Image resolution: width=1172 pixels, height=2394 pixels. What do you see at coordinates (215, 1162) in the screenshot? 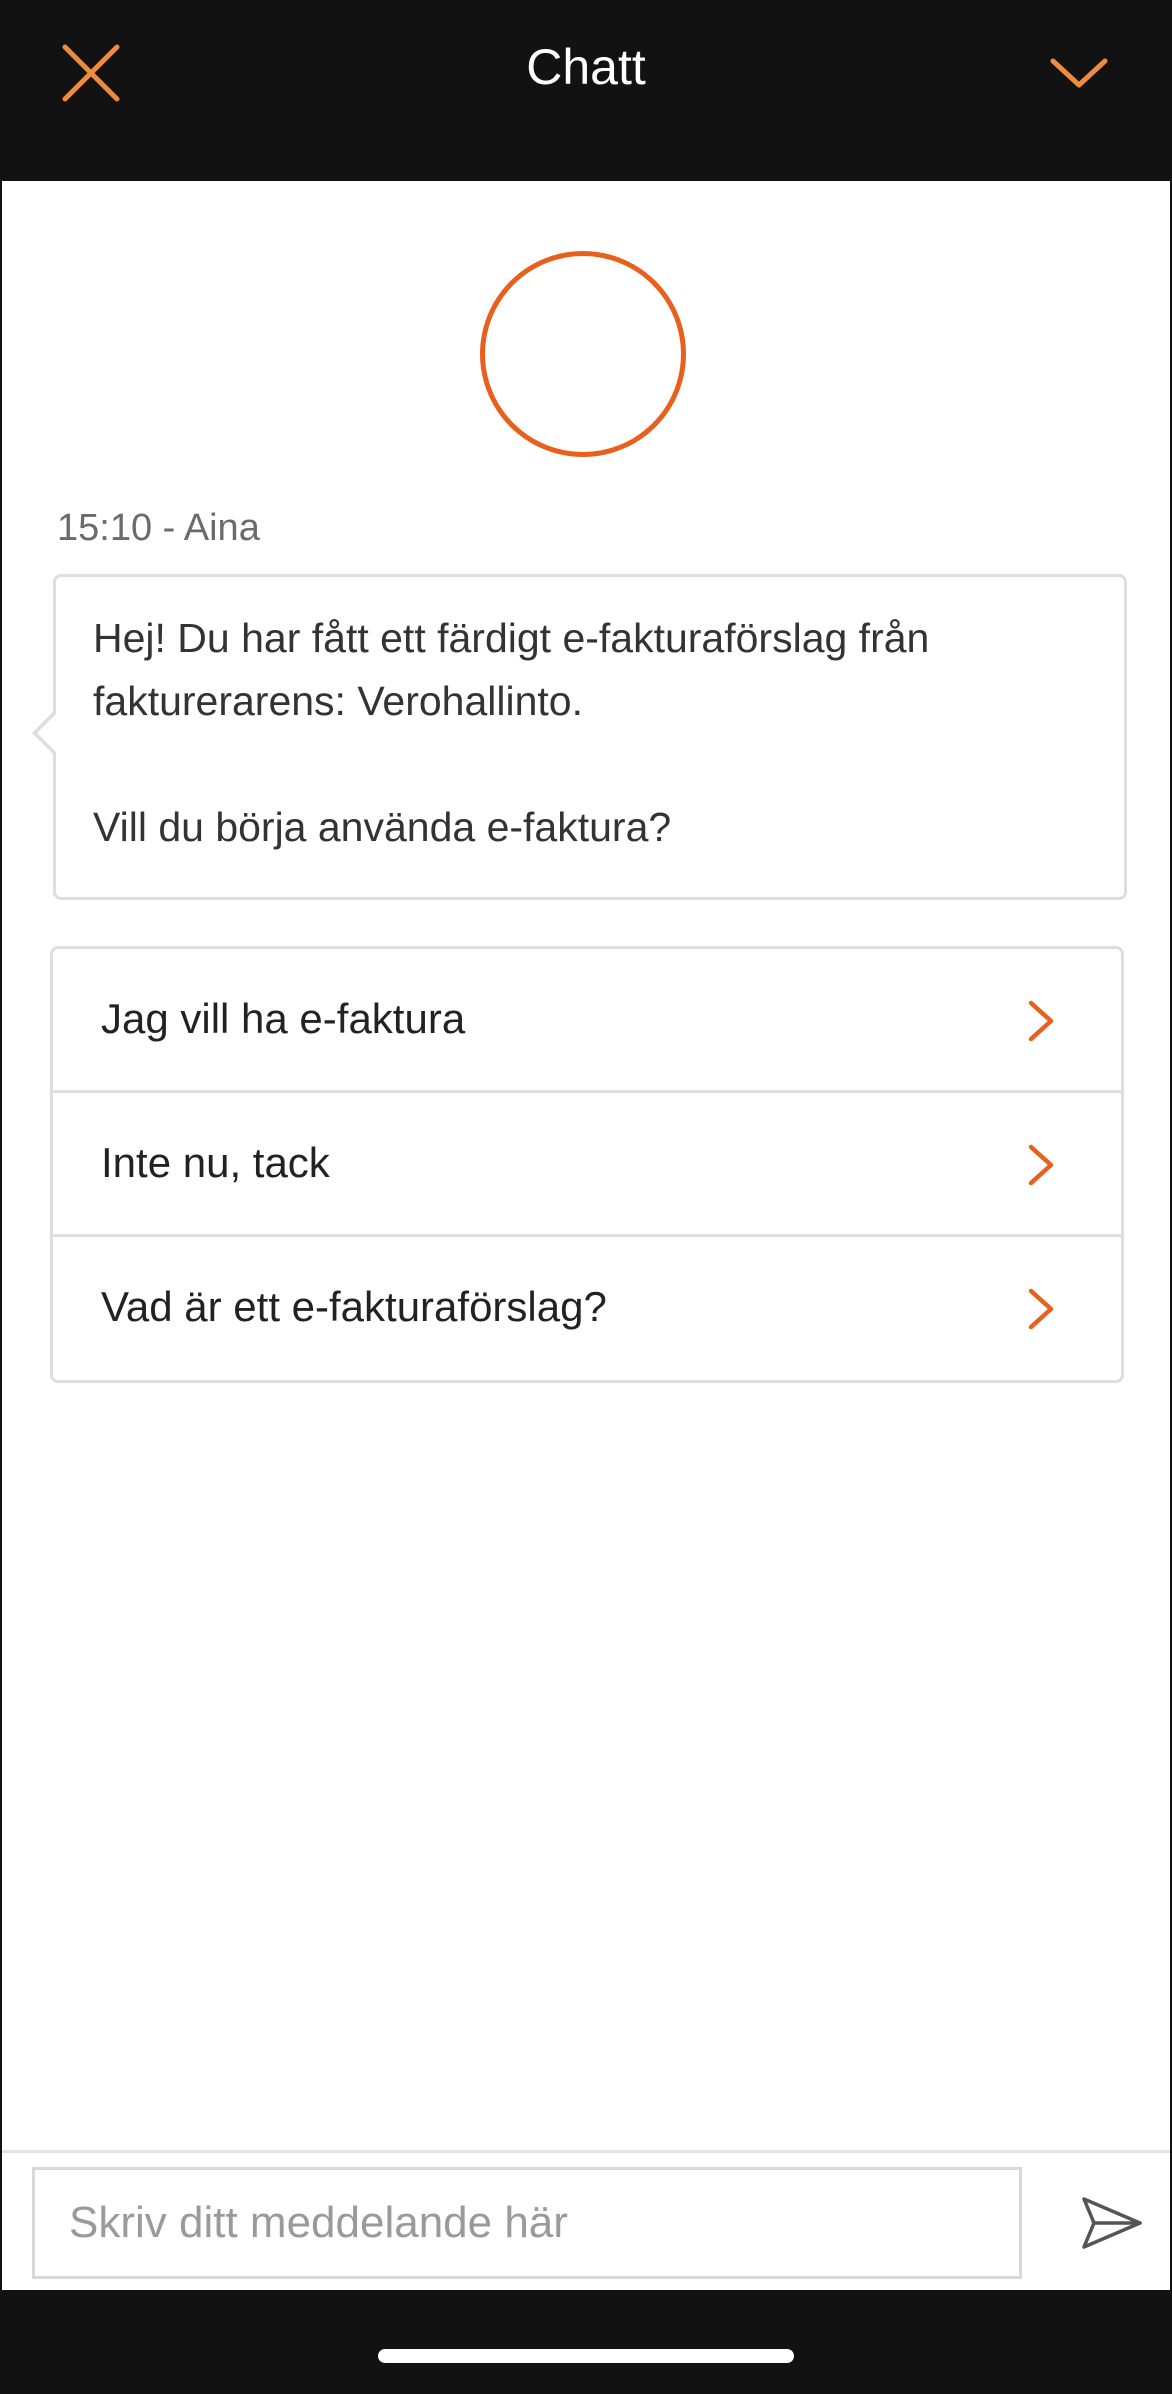
I see `quick-reply-label: Inte nu, tack` at bounding box center [215, 1162].